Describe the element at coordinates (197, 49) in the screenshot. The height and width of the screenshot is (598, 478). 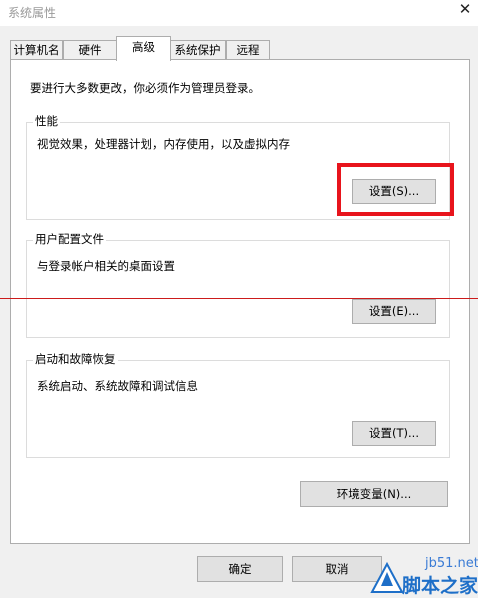
I see `tab-system-protection: 系统保护` at that location.